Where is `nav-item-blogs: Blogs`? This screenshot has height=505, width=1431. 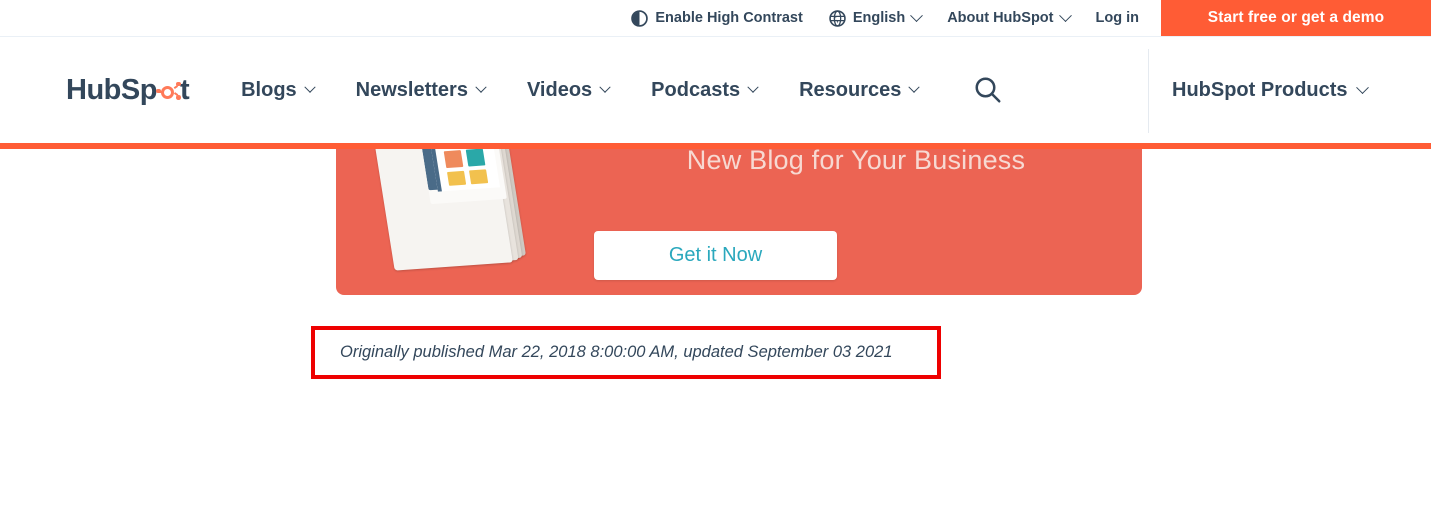
nav-item-blogs: Blogs is located at coordinates (278, 90).